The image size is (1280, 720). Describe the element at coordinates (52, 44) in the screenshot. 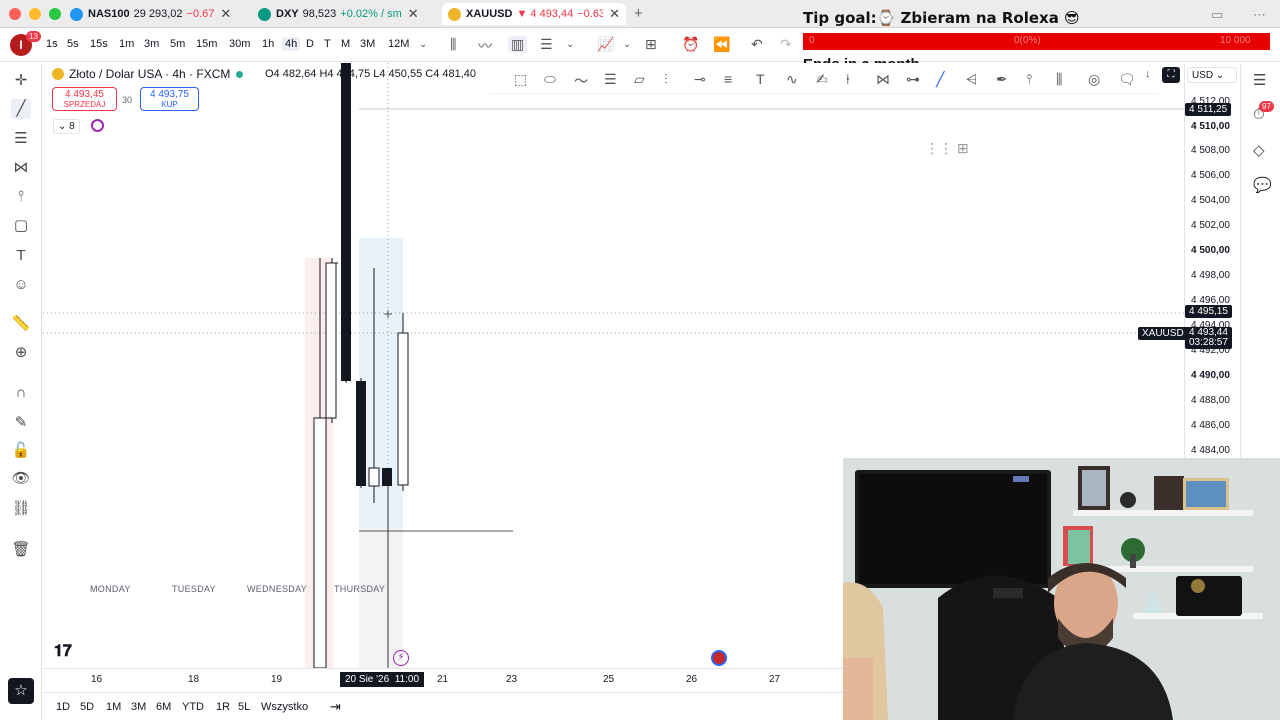

I see `interval-1s: 1s` at that location.